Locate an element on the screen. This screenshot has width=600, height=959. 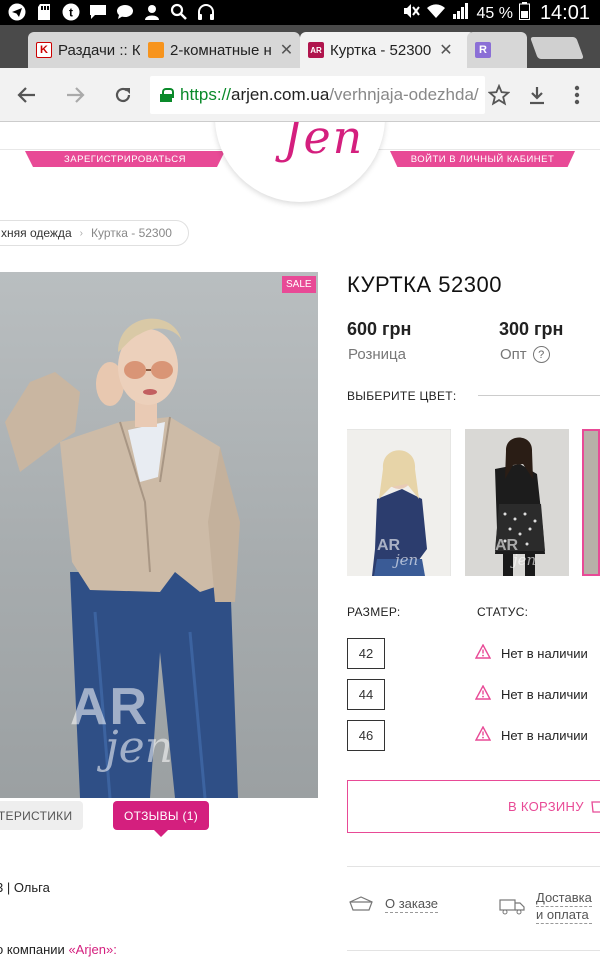
size-option-46: 46 is located at coordinates (366, 735).